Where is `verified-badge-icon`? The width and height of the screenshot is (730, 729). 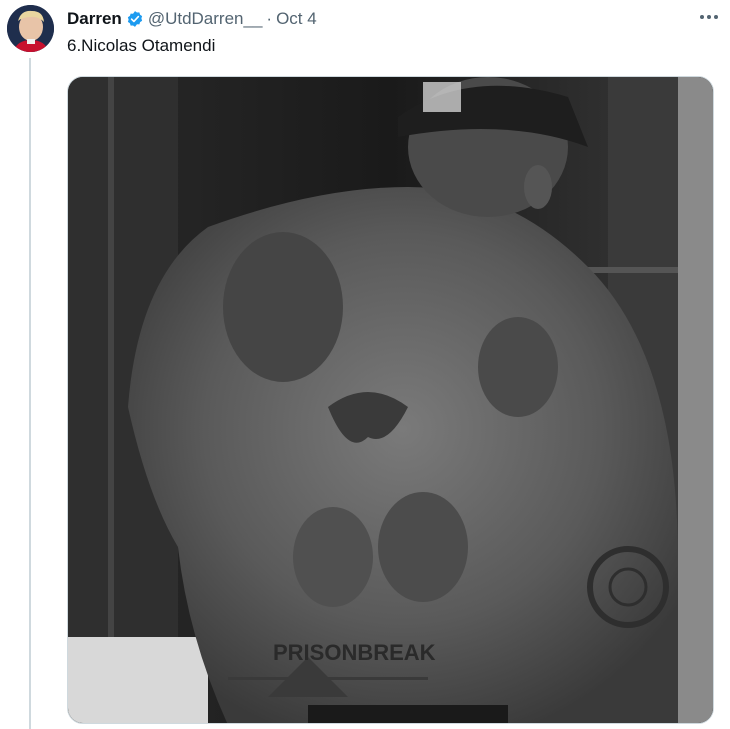
verified-badge-icon is located at coordinates (135, 19).